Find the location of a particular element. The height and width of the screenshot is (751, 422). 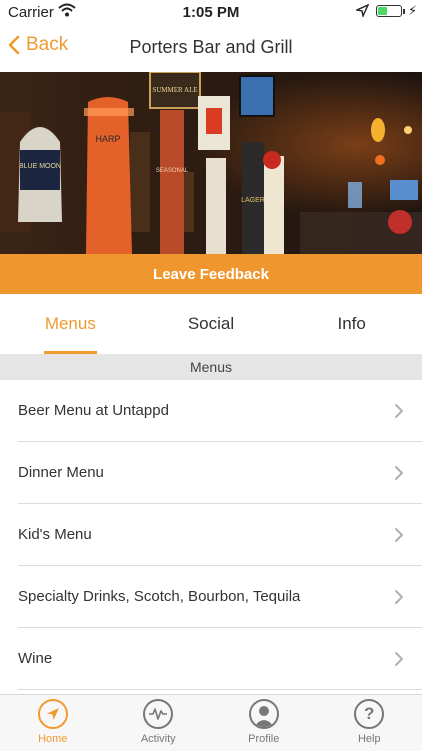

tabbar-help: ? Help is located at coordinates (369, 723).